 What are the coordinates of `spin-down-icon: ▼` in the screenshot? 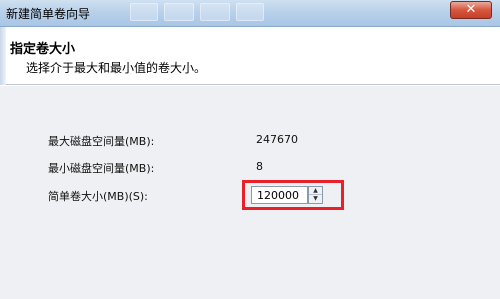 It's located at (315, 199).